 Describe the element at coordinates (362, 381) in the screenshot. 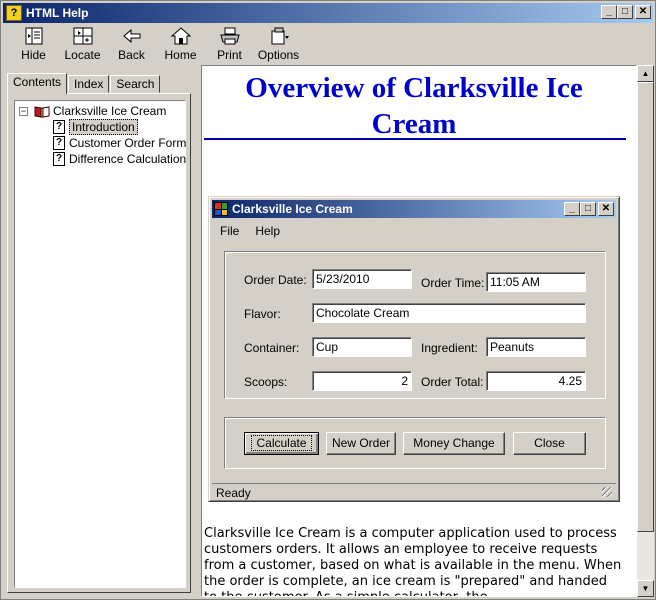

I see `scoops-field: 2` at that location.